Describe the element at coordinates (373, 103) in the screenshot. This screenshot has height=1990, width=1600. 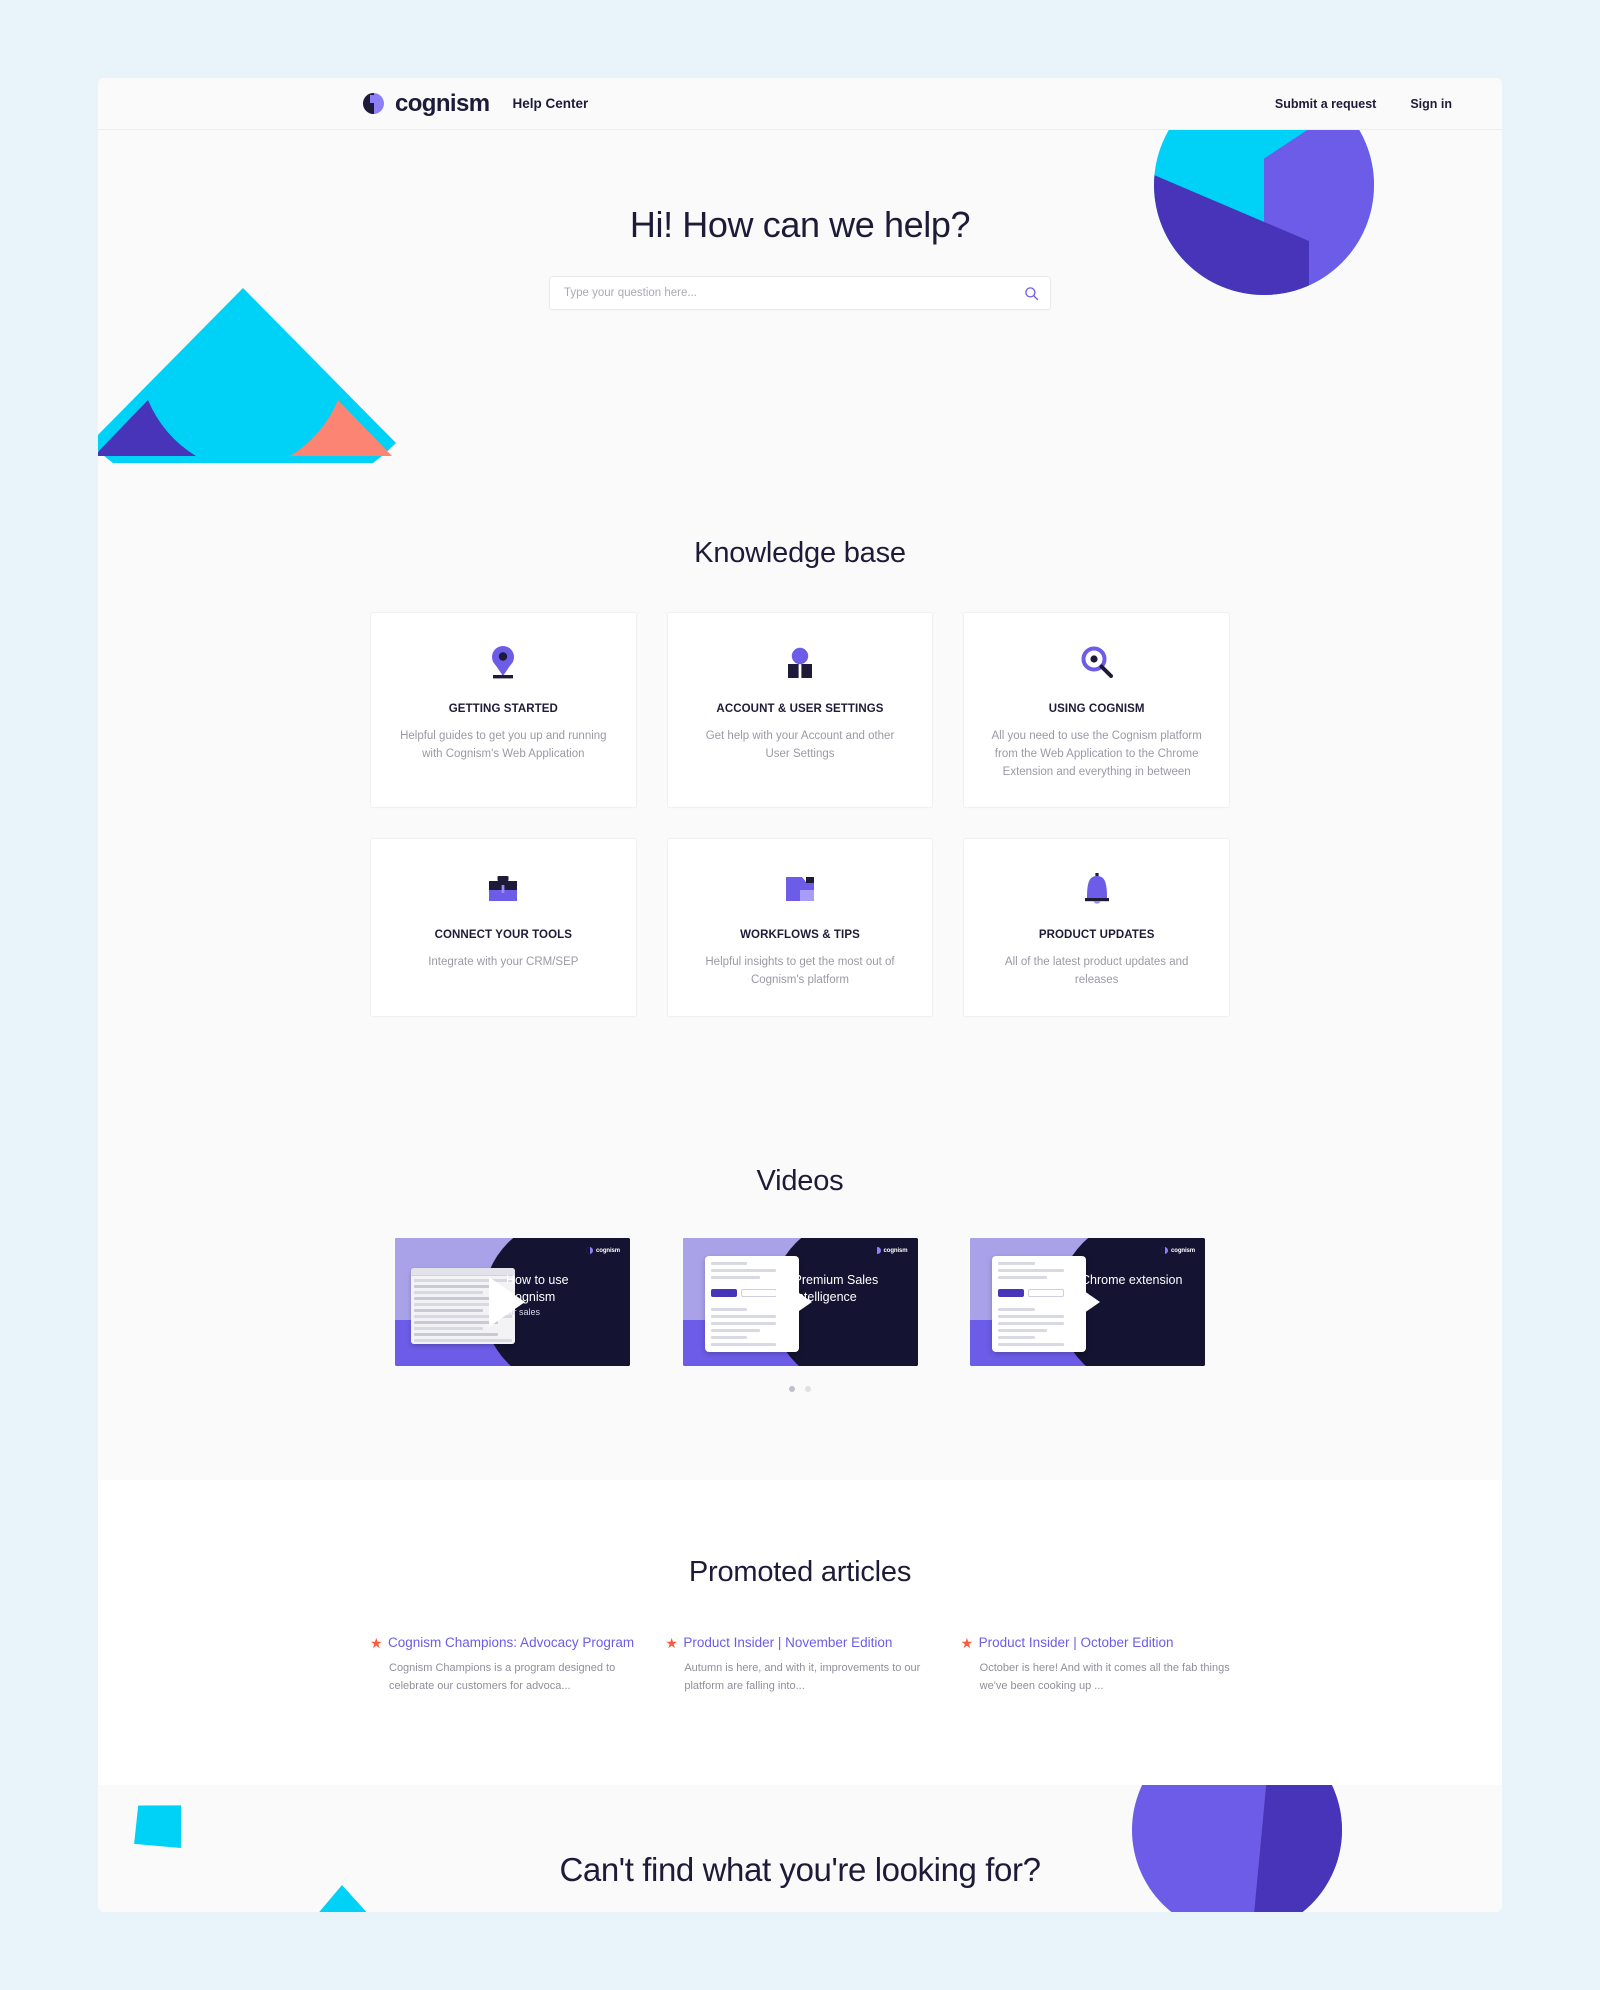
I see `cognism-logo-icon` at that location.